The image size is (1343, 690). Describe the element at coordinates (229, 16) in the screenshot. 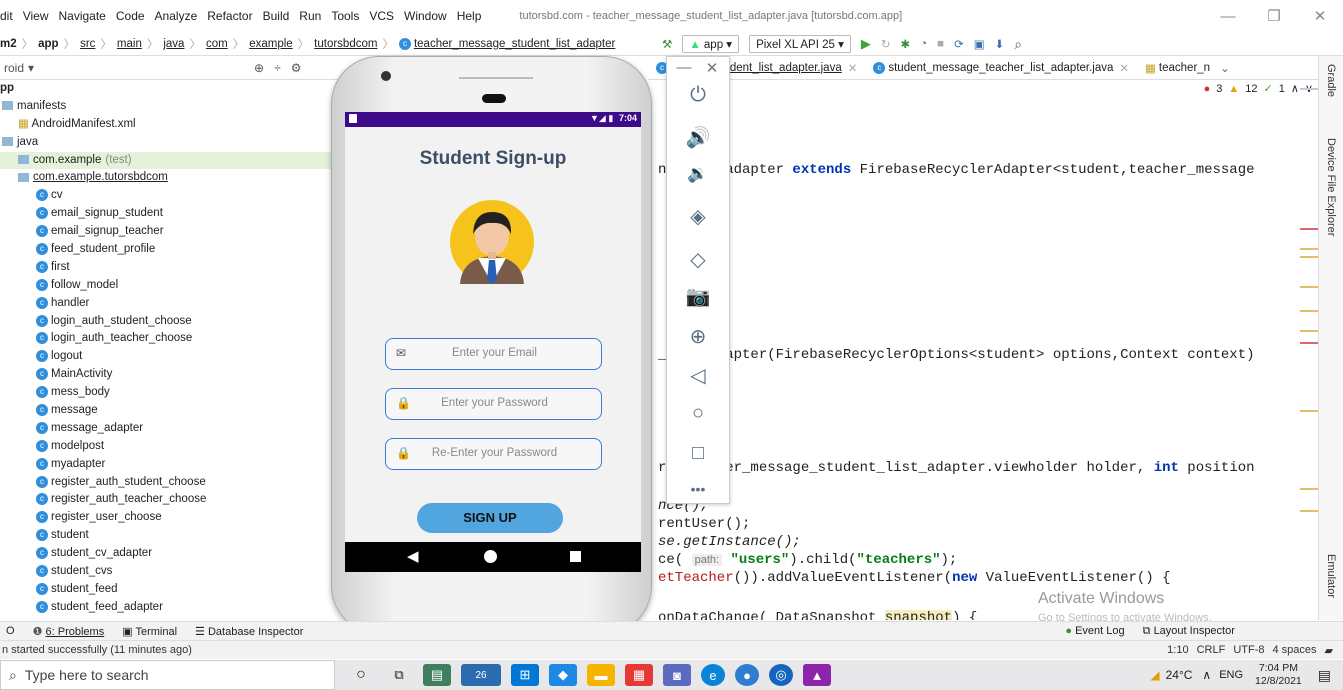

I see `menu-refactor: Refactor` at that location.